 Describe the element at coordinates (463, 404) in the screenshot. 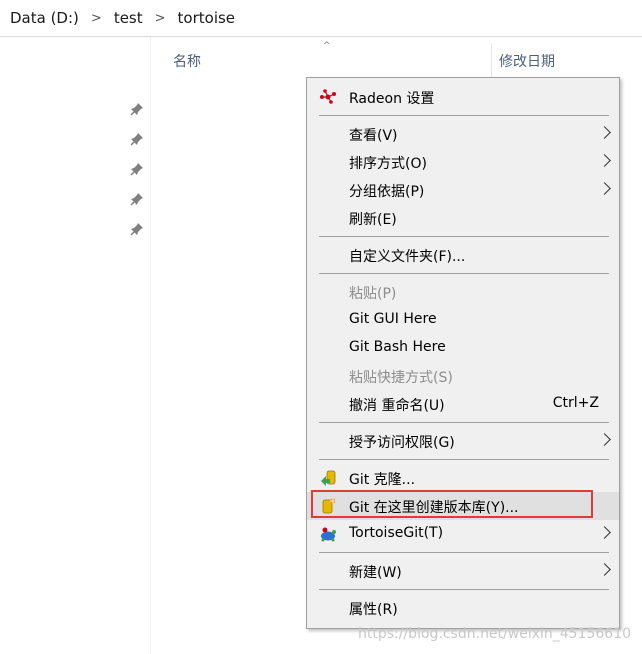

I see `menu-item-undo-rename: 撤消 重命名(U) Ctrl+Z` at that location.